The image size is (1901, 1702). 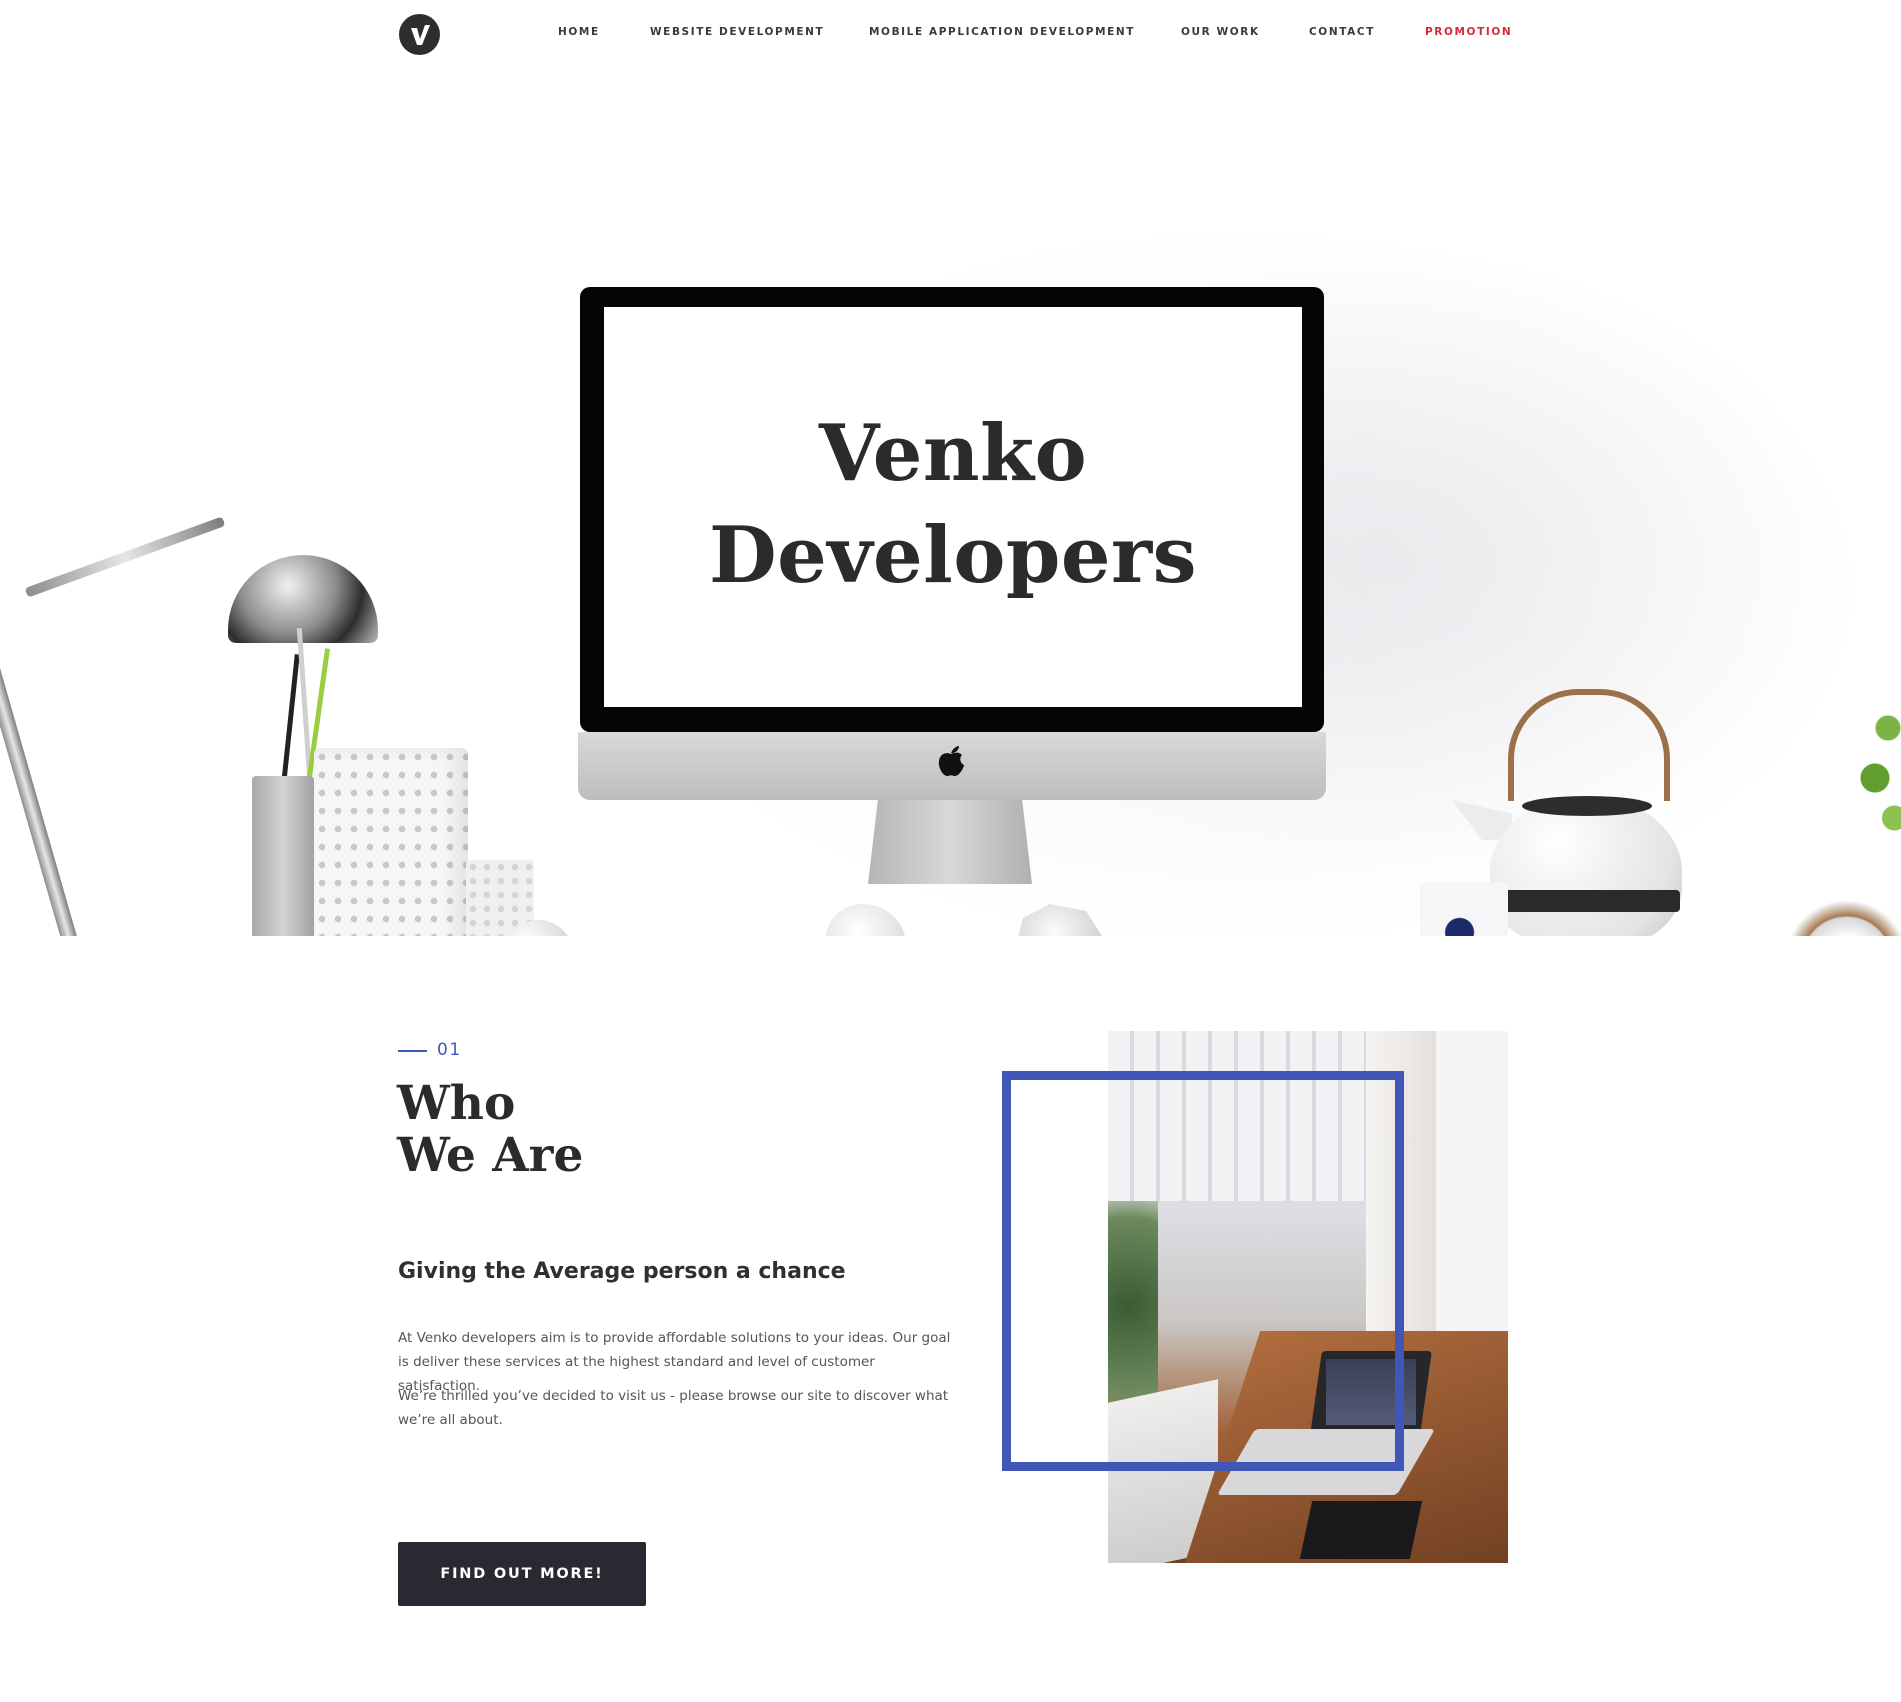 I want to click on headphones, so click(x=1810, y=917).